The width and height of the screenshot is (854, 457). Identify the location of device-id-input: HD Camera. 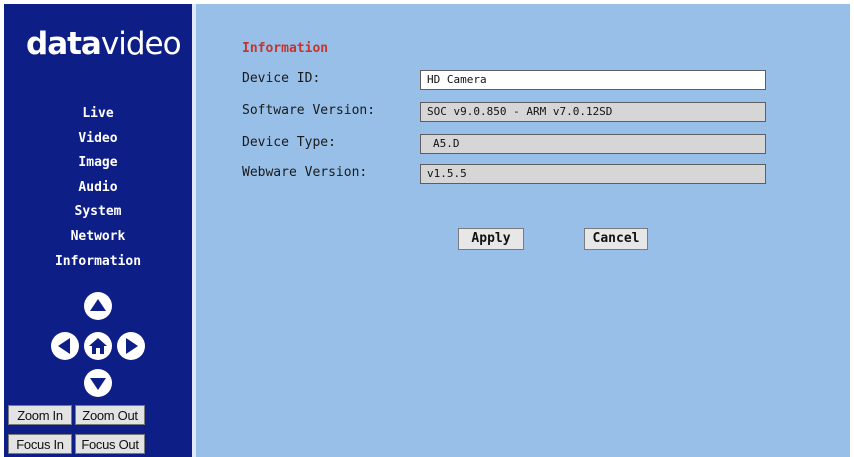
(593, 80).